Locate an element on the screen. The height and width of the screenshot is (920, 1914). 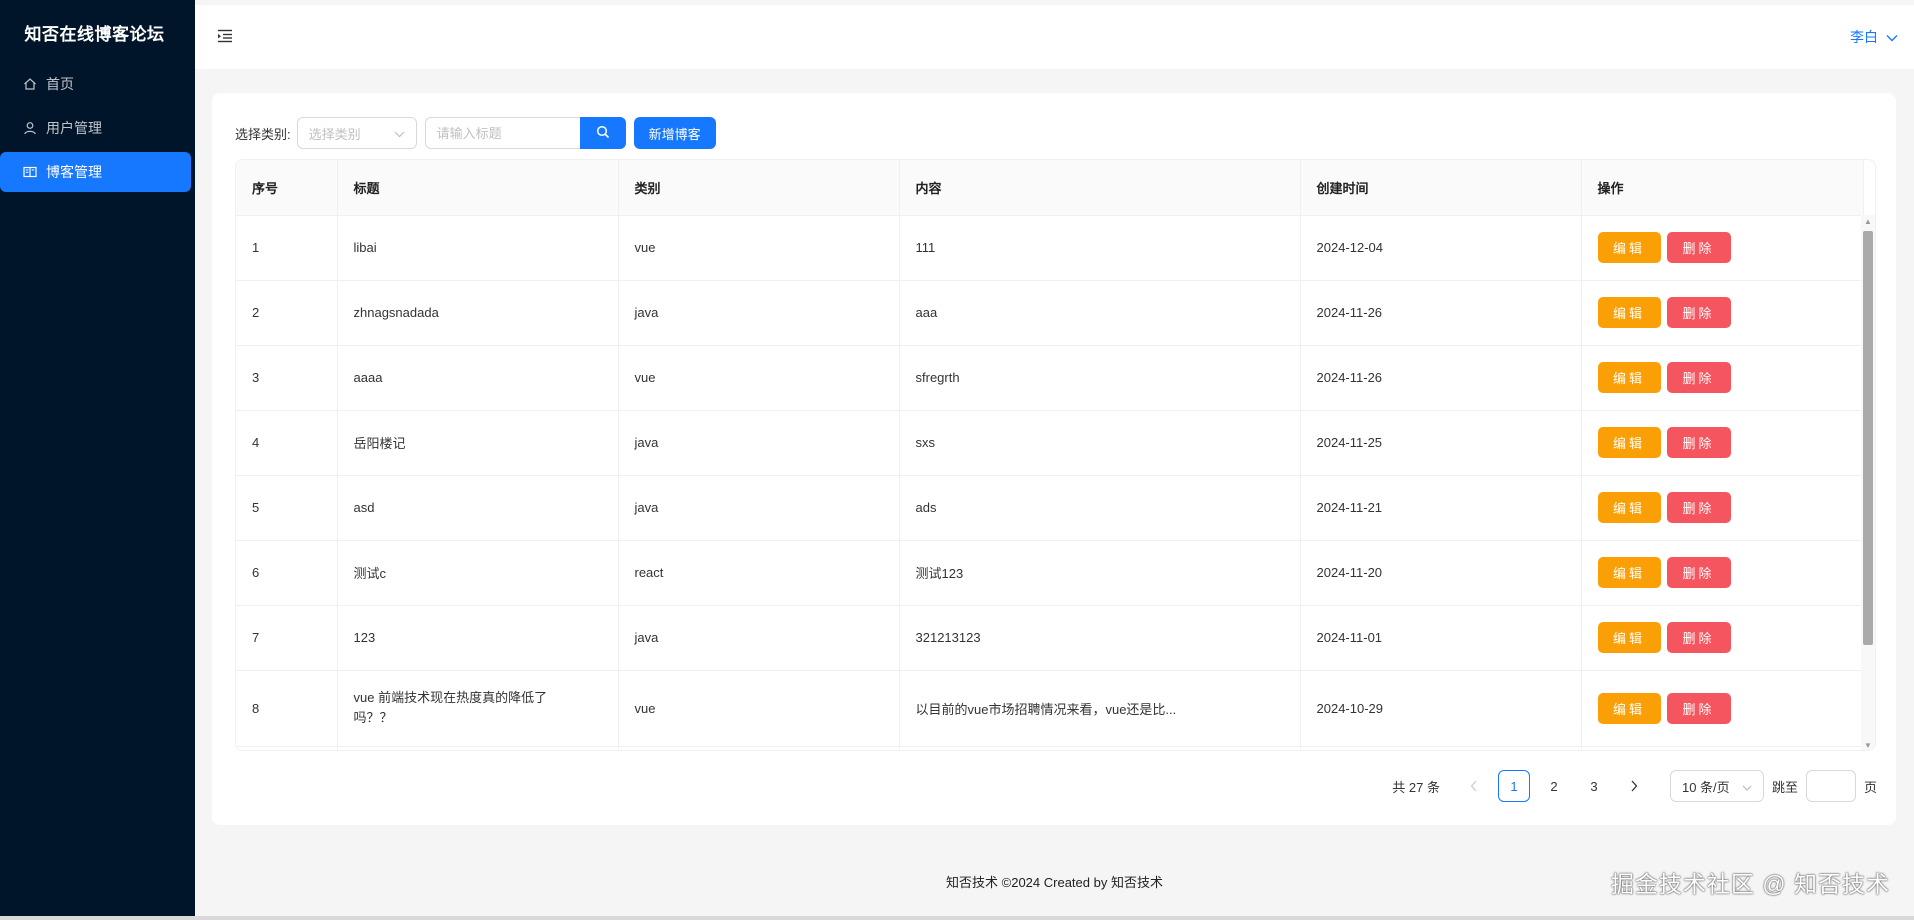
table-row: 2 zhnagsnadada java aaa 2024-11-26 编辑 删除 is located at coordinates (1050, 313).